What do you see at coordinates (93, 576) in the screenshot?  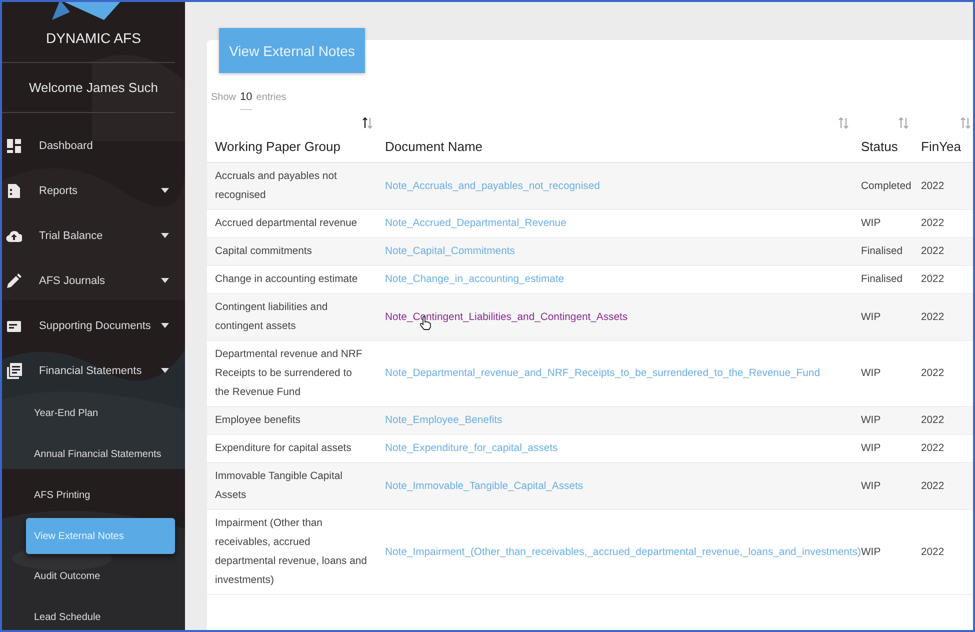 I see `submenu-item: Audit Outcome` at bounding box center [93, 576].